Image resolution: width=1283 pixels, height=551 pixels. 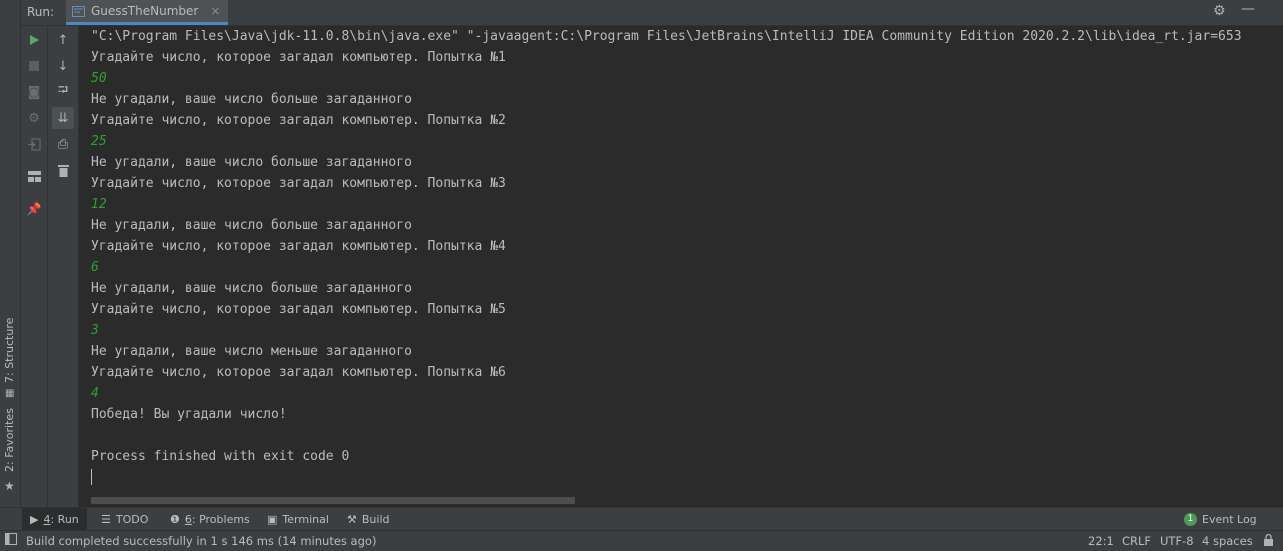 I want to click on minimize-icon: —, so click(x=1248, y=9).